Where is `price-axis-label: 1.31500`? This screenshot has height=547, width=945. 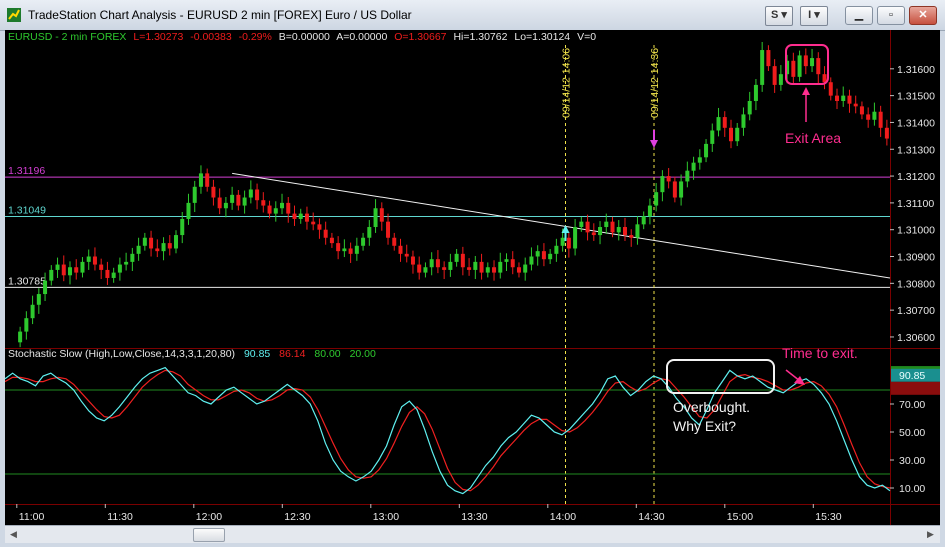 price-axis-label: 1.31500 is located at coordinates (916, 97).